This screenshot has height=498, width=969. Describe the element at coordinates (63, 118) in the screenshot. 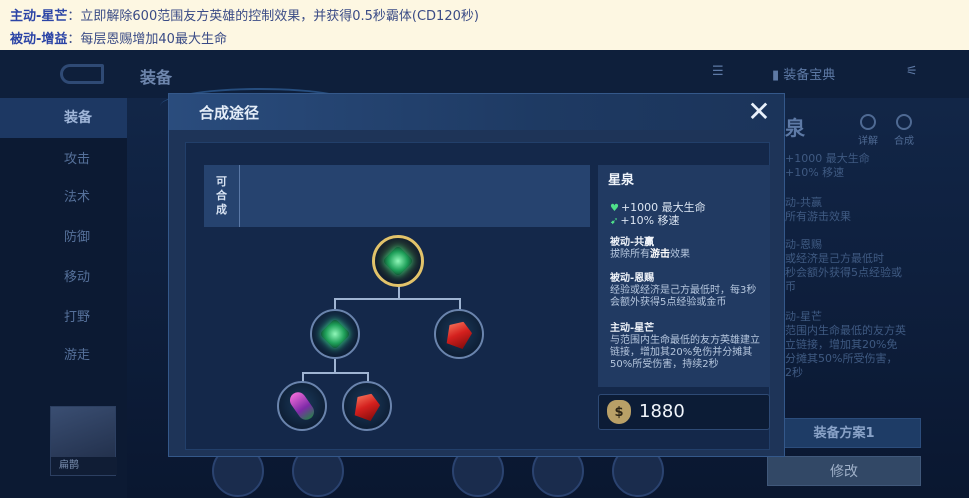

I see `sidebar-item-equipment: 装备` at that location.